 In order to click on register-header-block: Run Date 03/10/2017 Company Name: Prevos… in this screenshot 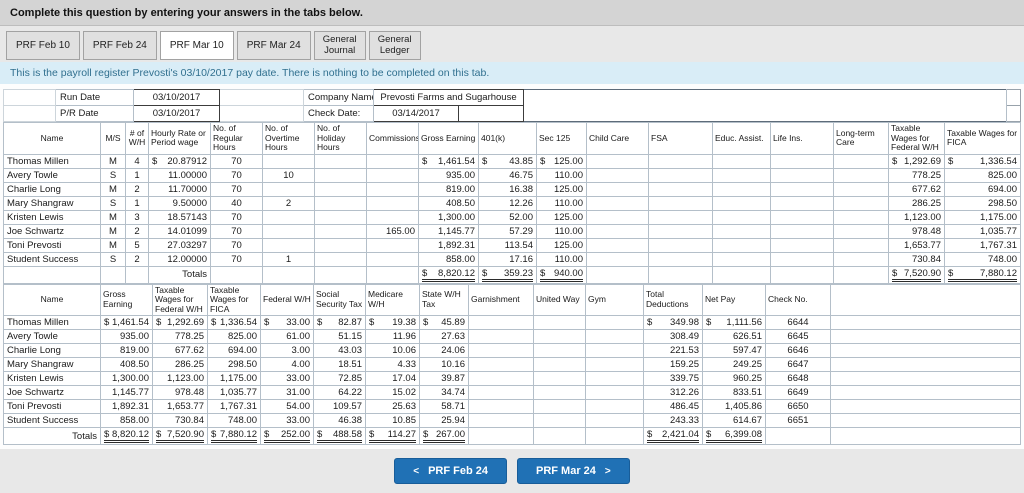, I will do `click(512, 105)`.